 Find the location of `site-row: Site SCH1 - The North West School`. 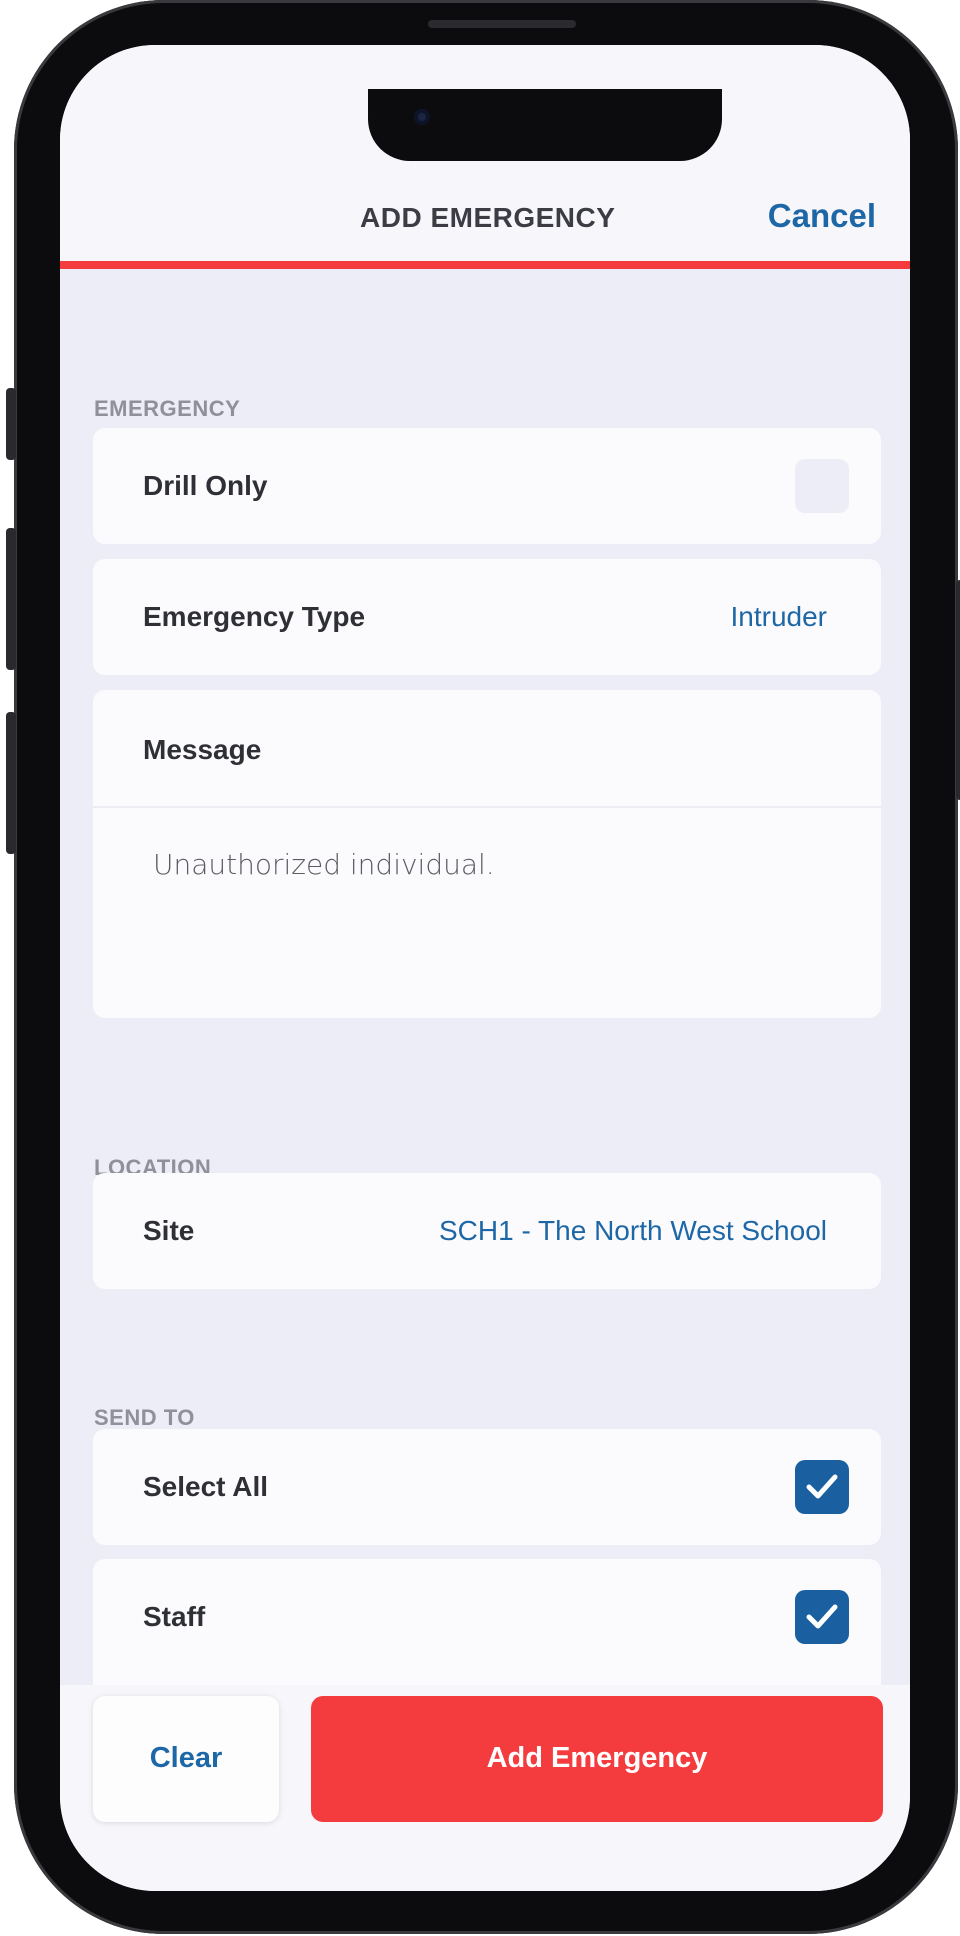

site-row: Site SCH1 - The North West School is located at coordinates (487, 1231).